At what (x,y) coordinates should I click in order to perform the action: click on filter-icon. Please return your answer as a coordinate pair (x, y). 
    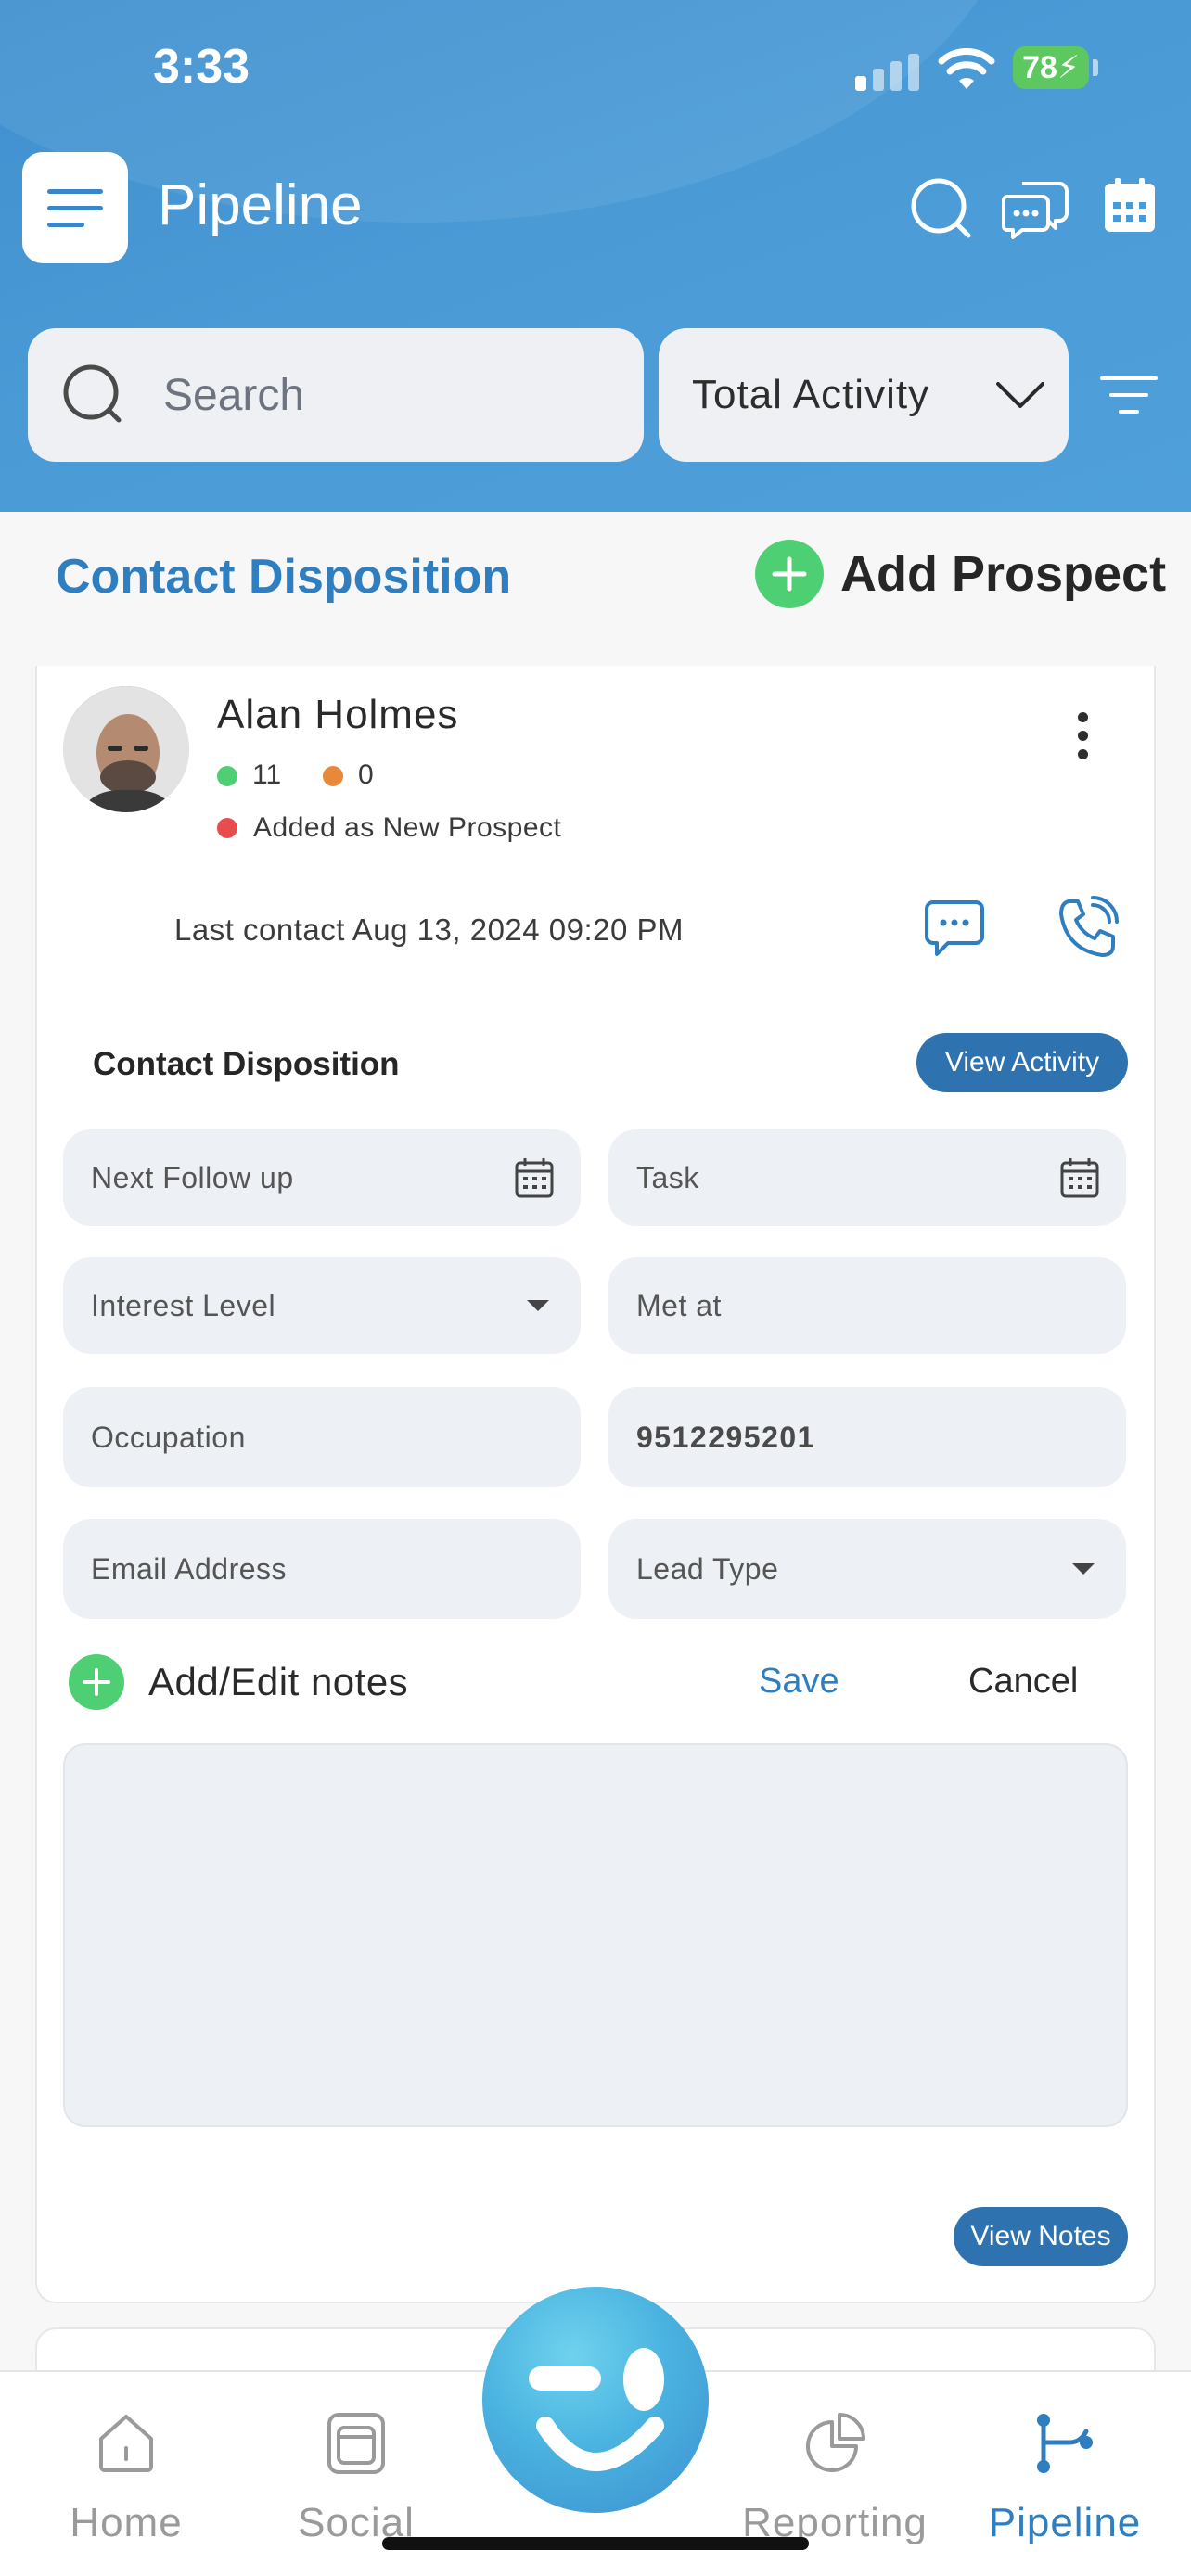
    Looking at the image, I should click on (1129, 395).